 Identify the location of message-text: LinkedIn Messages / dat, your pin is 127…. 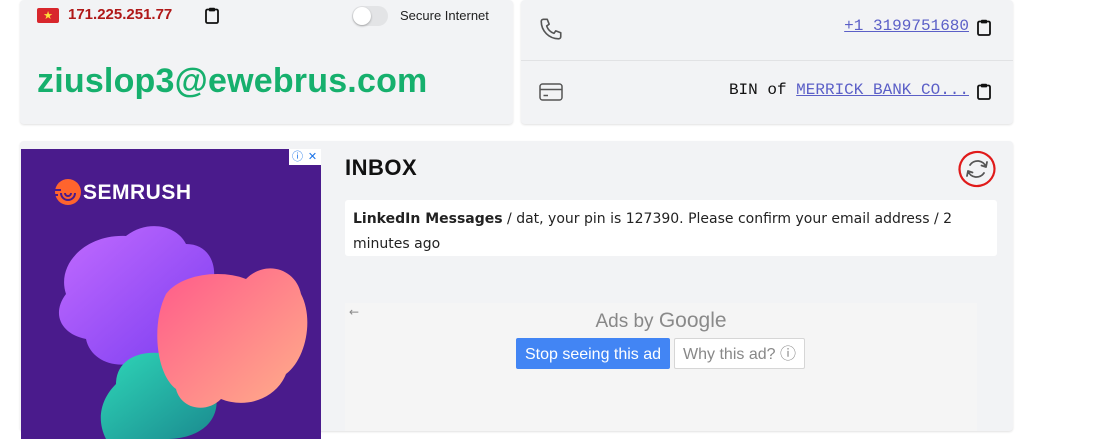
(655, 232).